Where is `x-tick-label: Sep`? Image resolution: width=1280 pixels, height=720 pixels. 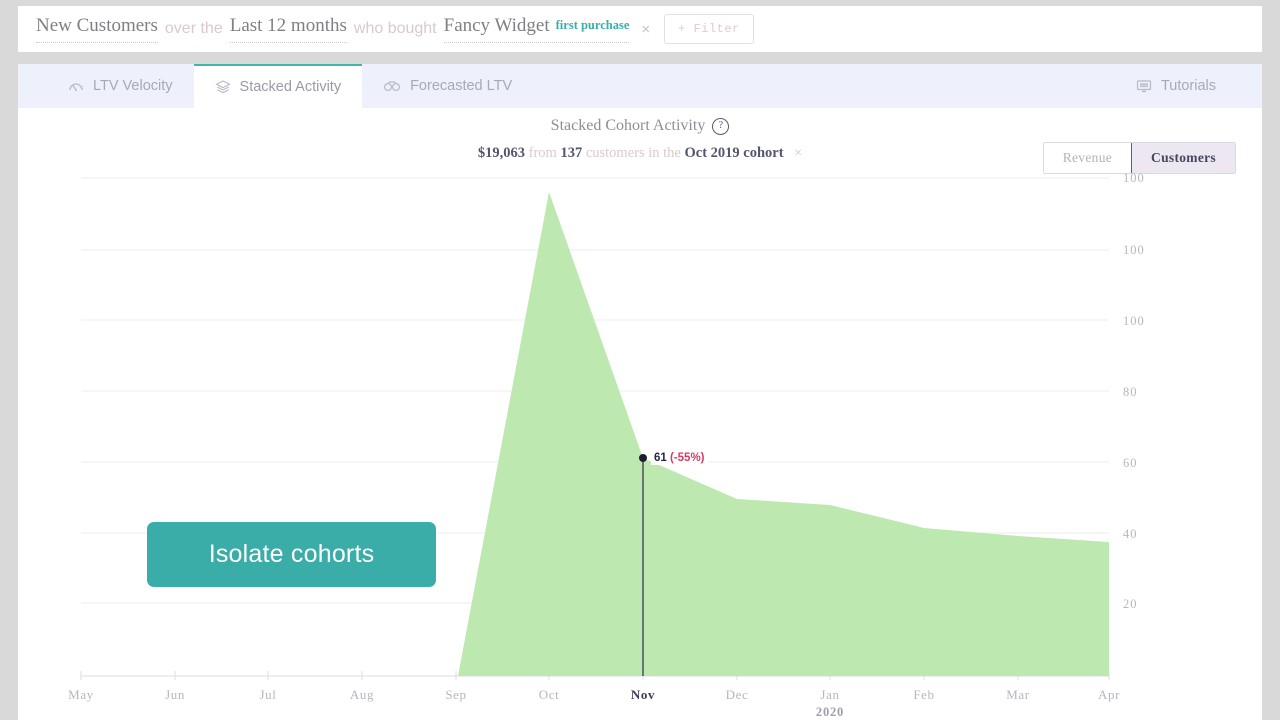
x-tick-label: Sep is located at coordinates (456, 694).